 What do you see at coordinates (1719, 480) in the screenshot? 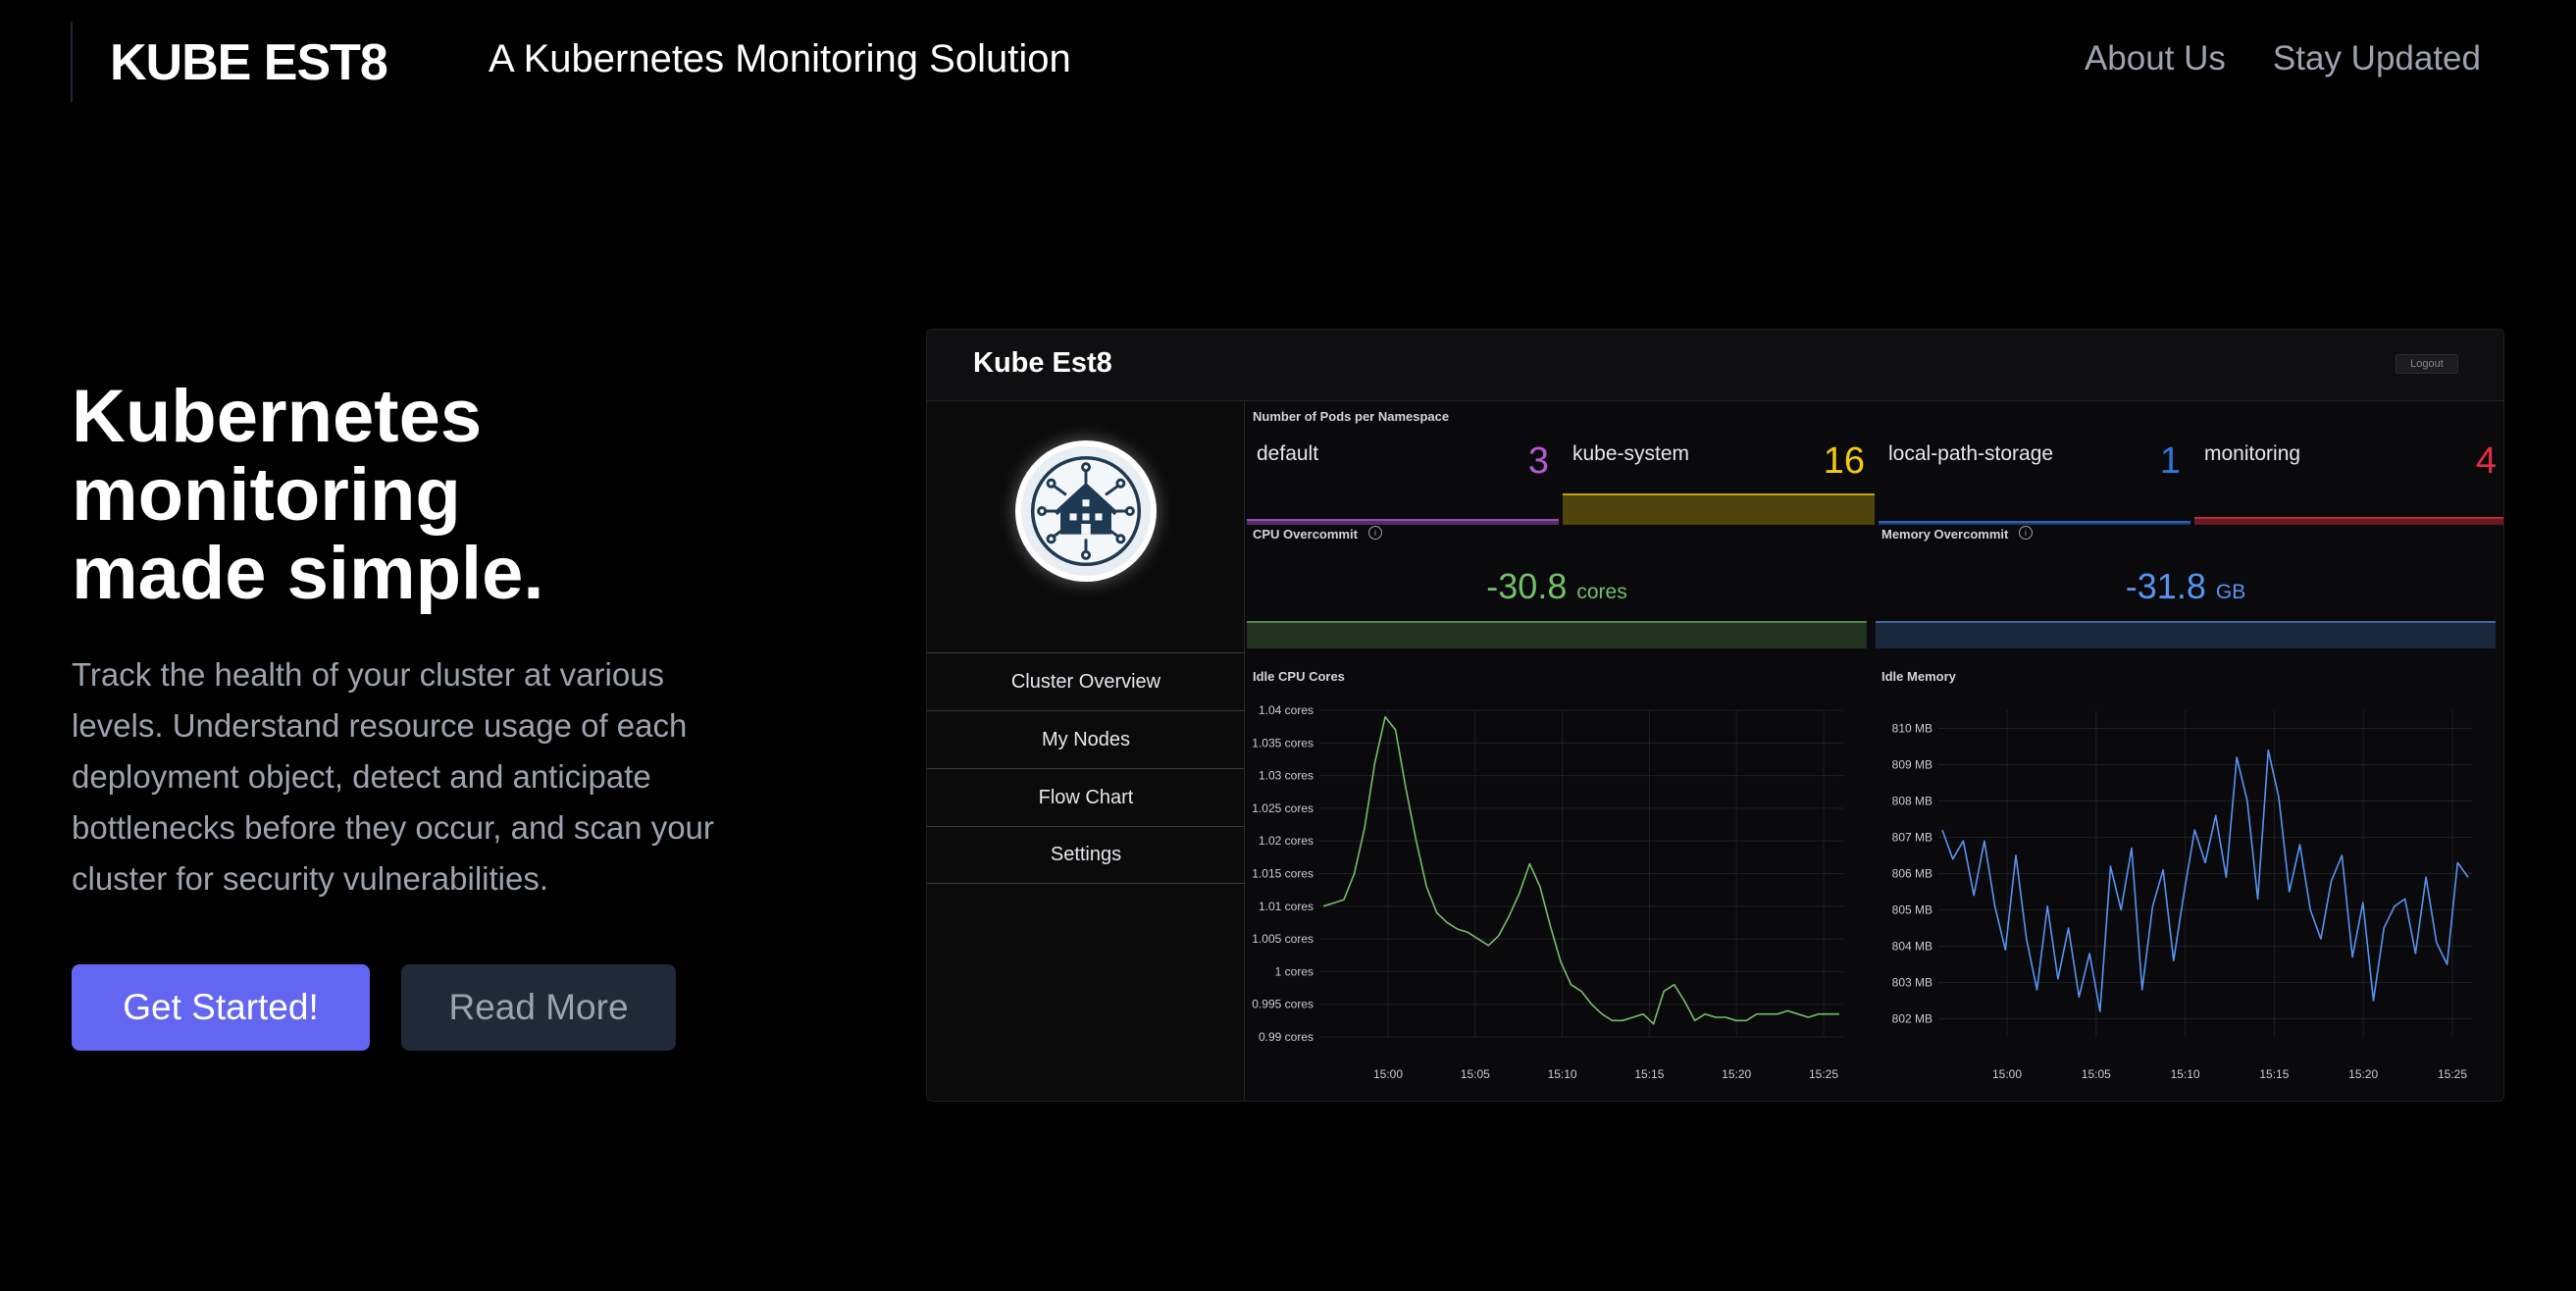
I see `namespace-stat-kube-system: kube-system 16` at bounding box center [1719, 480].